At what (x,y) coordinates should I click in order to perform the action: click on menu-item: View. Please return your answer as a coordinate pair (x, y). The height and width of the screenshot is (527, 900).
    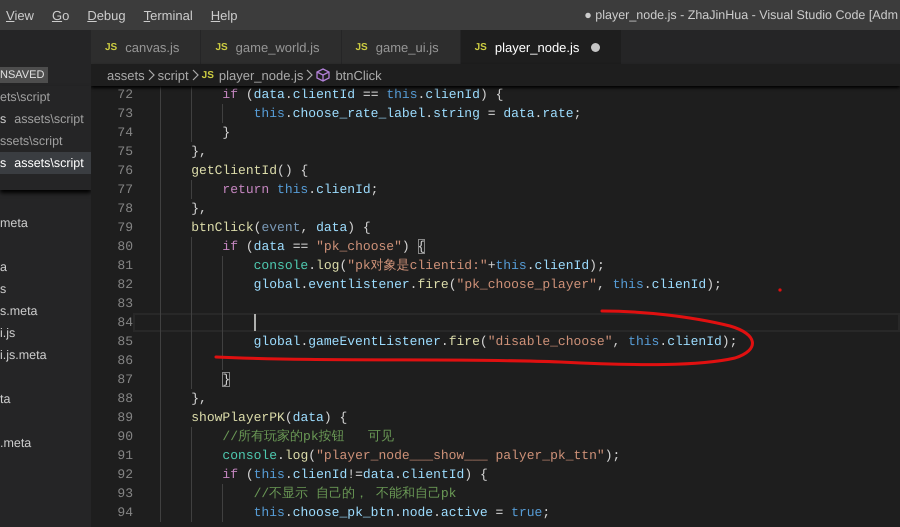
    Looking at the image, I should click on (21, 15).